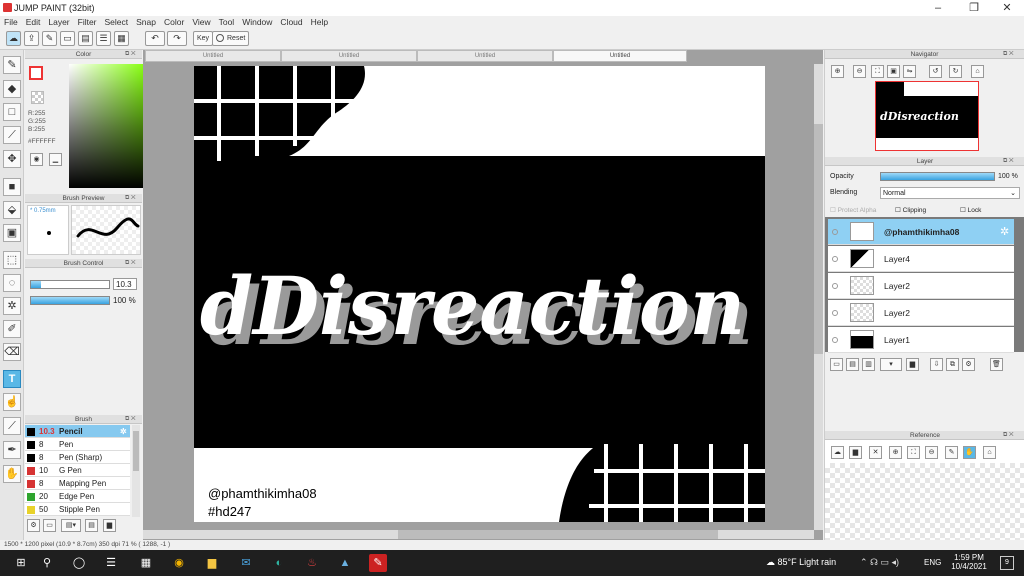 Image resolution: width=1024 pixels, height=576 pixels. What do you see at coordinates (12, 329) in the screenshot?
I see `select-pen-tool-icon: ✐` at bounding box center [12, 329].